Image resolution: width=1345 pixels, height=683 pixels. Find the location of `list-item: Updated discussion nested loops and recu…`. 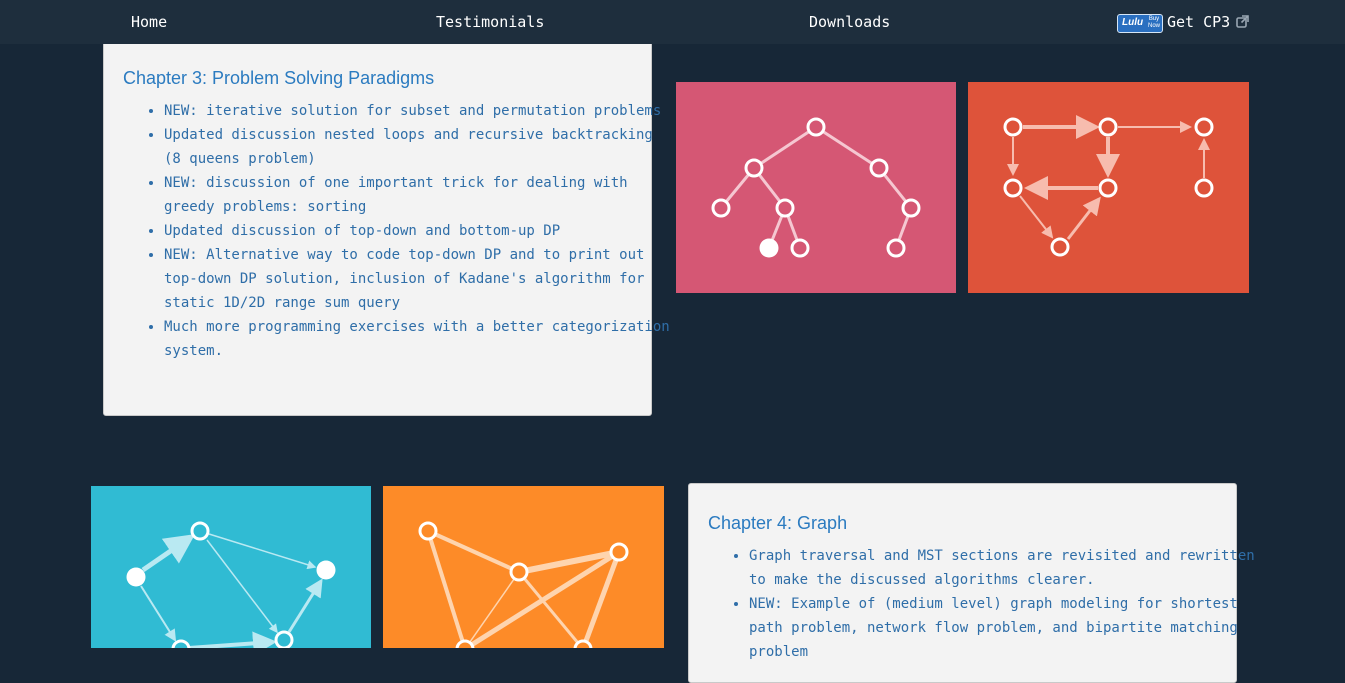

list-item: Updated discussion nested loops and recu… is located at coordinates (419, 147).